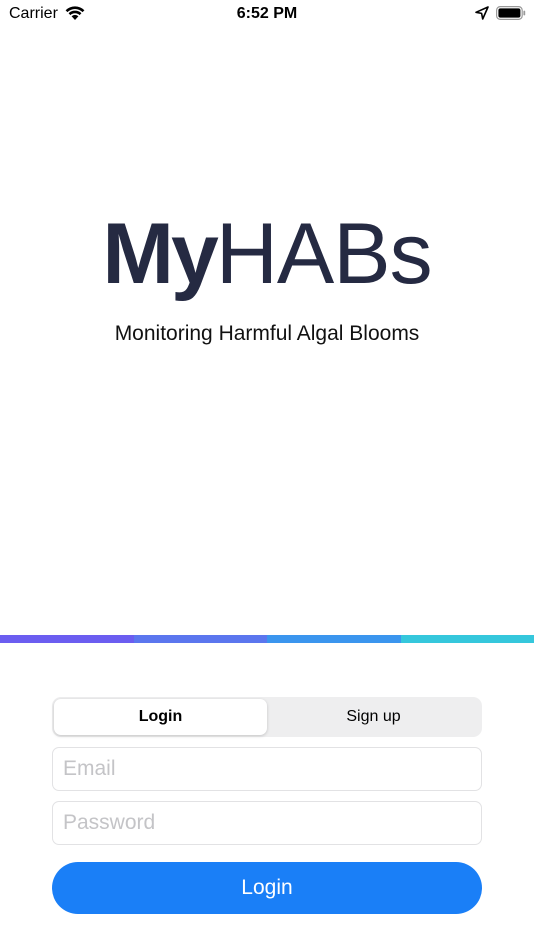 Image resolution: width=534 pixels, height=950 pixels. I want to click on clock: 6:52 PM, so click(267, 13).